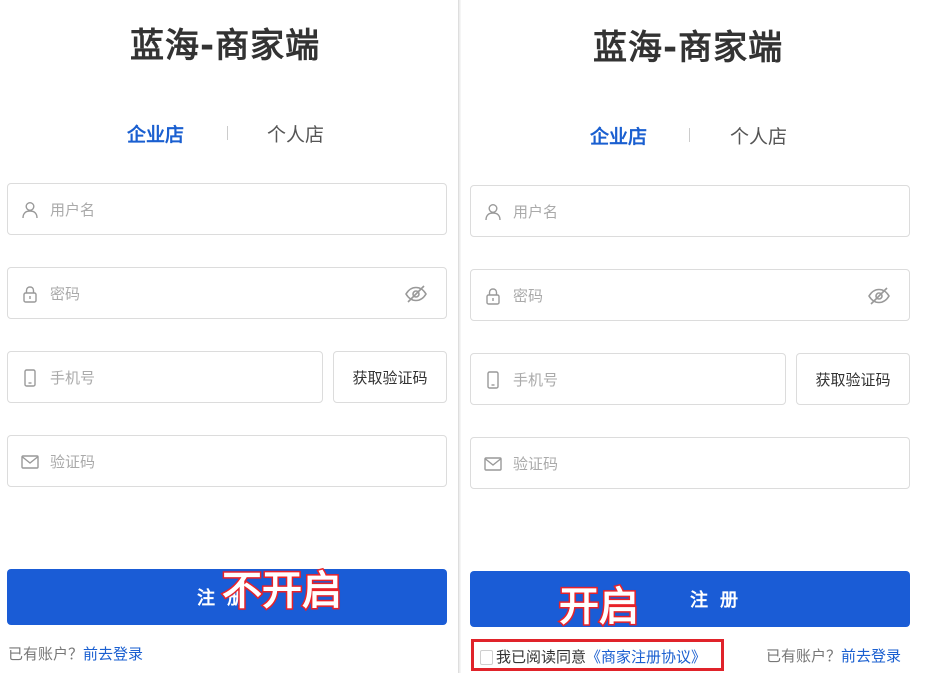  I want to click on register-button: 注册, so click(690, 599).